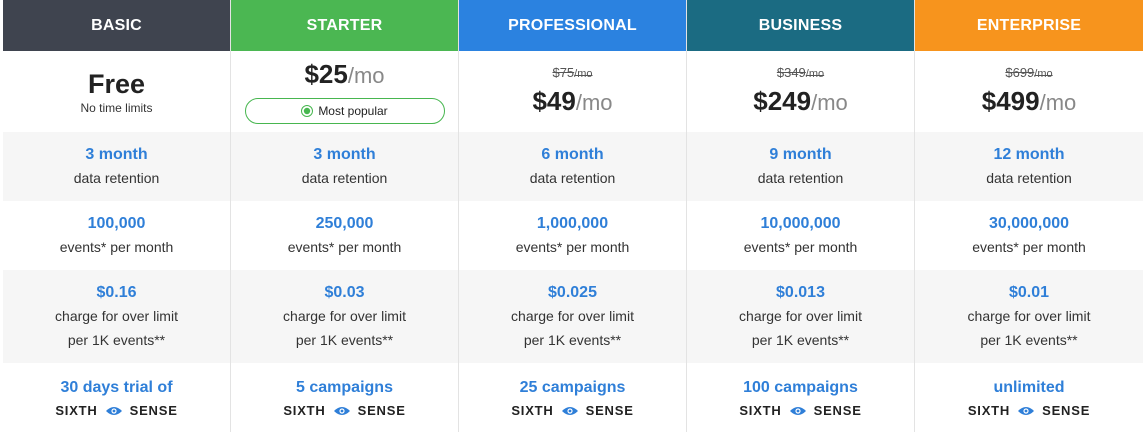  Describe the element at coordinates (1029, 223) in the screenshot. I see `events-value: 30,000,000` at that location.